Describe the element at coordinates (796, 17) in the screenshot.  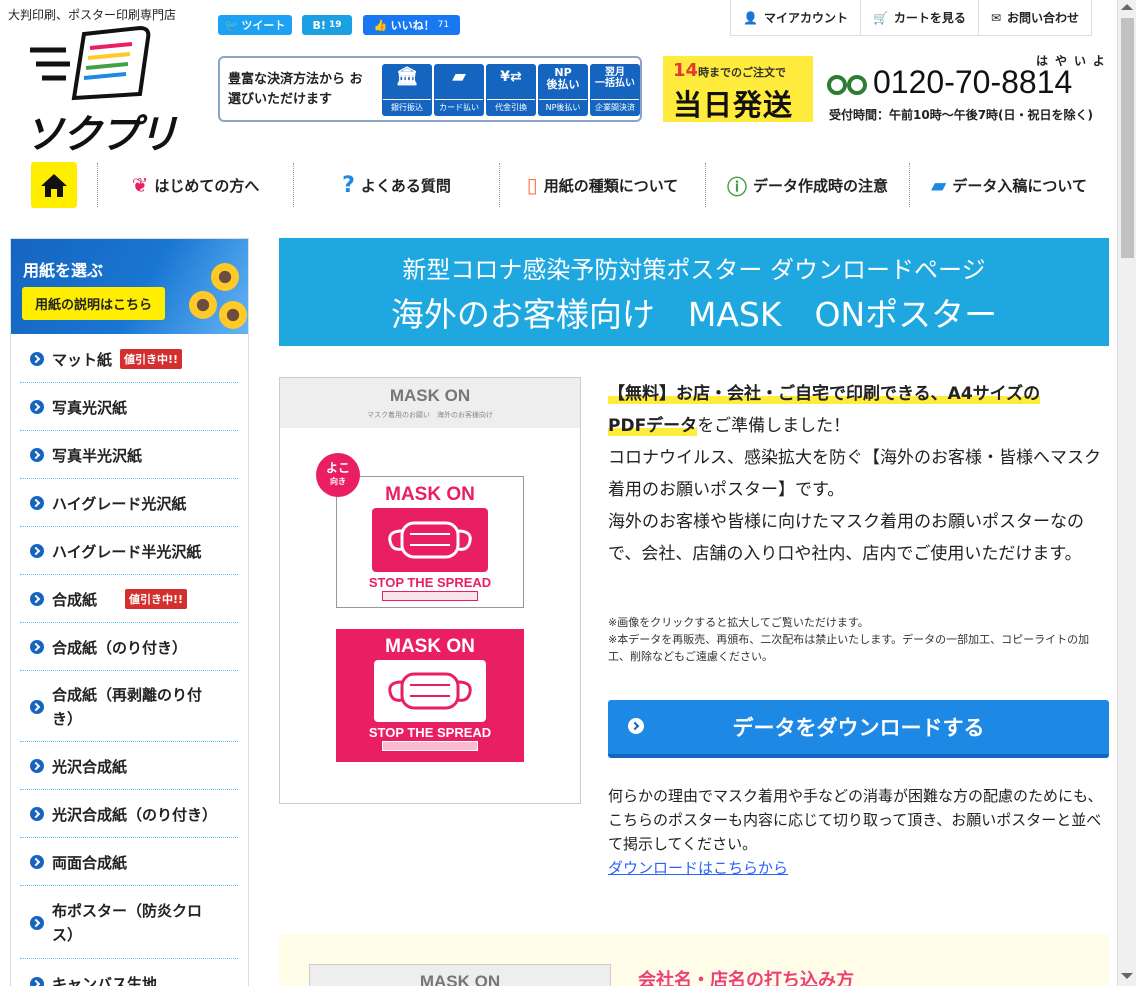
I see `my-account-link: 👤 マイアカウント` at that location.